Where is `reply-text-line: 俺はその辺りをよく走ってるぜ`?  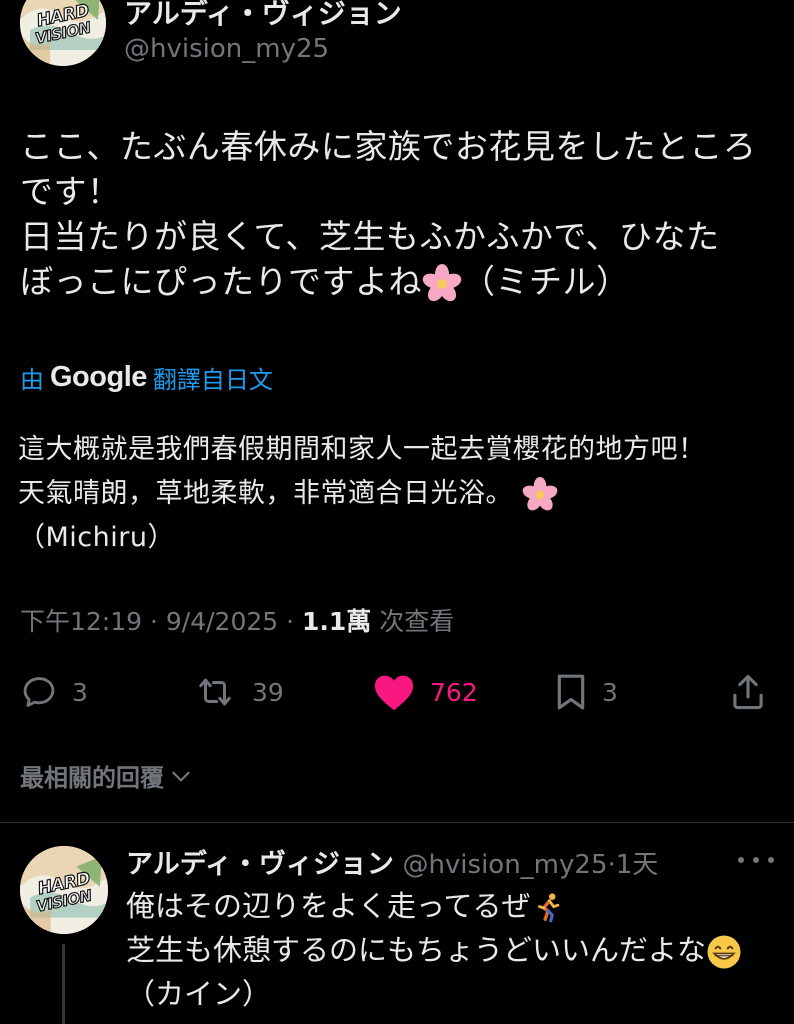
reply-text-line: 俺はその辺りをよく走ってるぜ is located at coordinates (328, 906).